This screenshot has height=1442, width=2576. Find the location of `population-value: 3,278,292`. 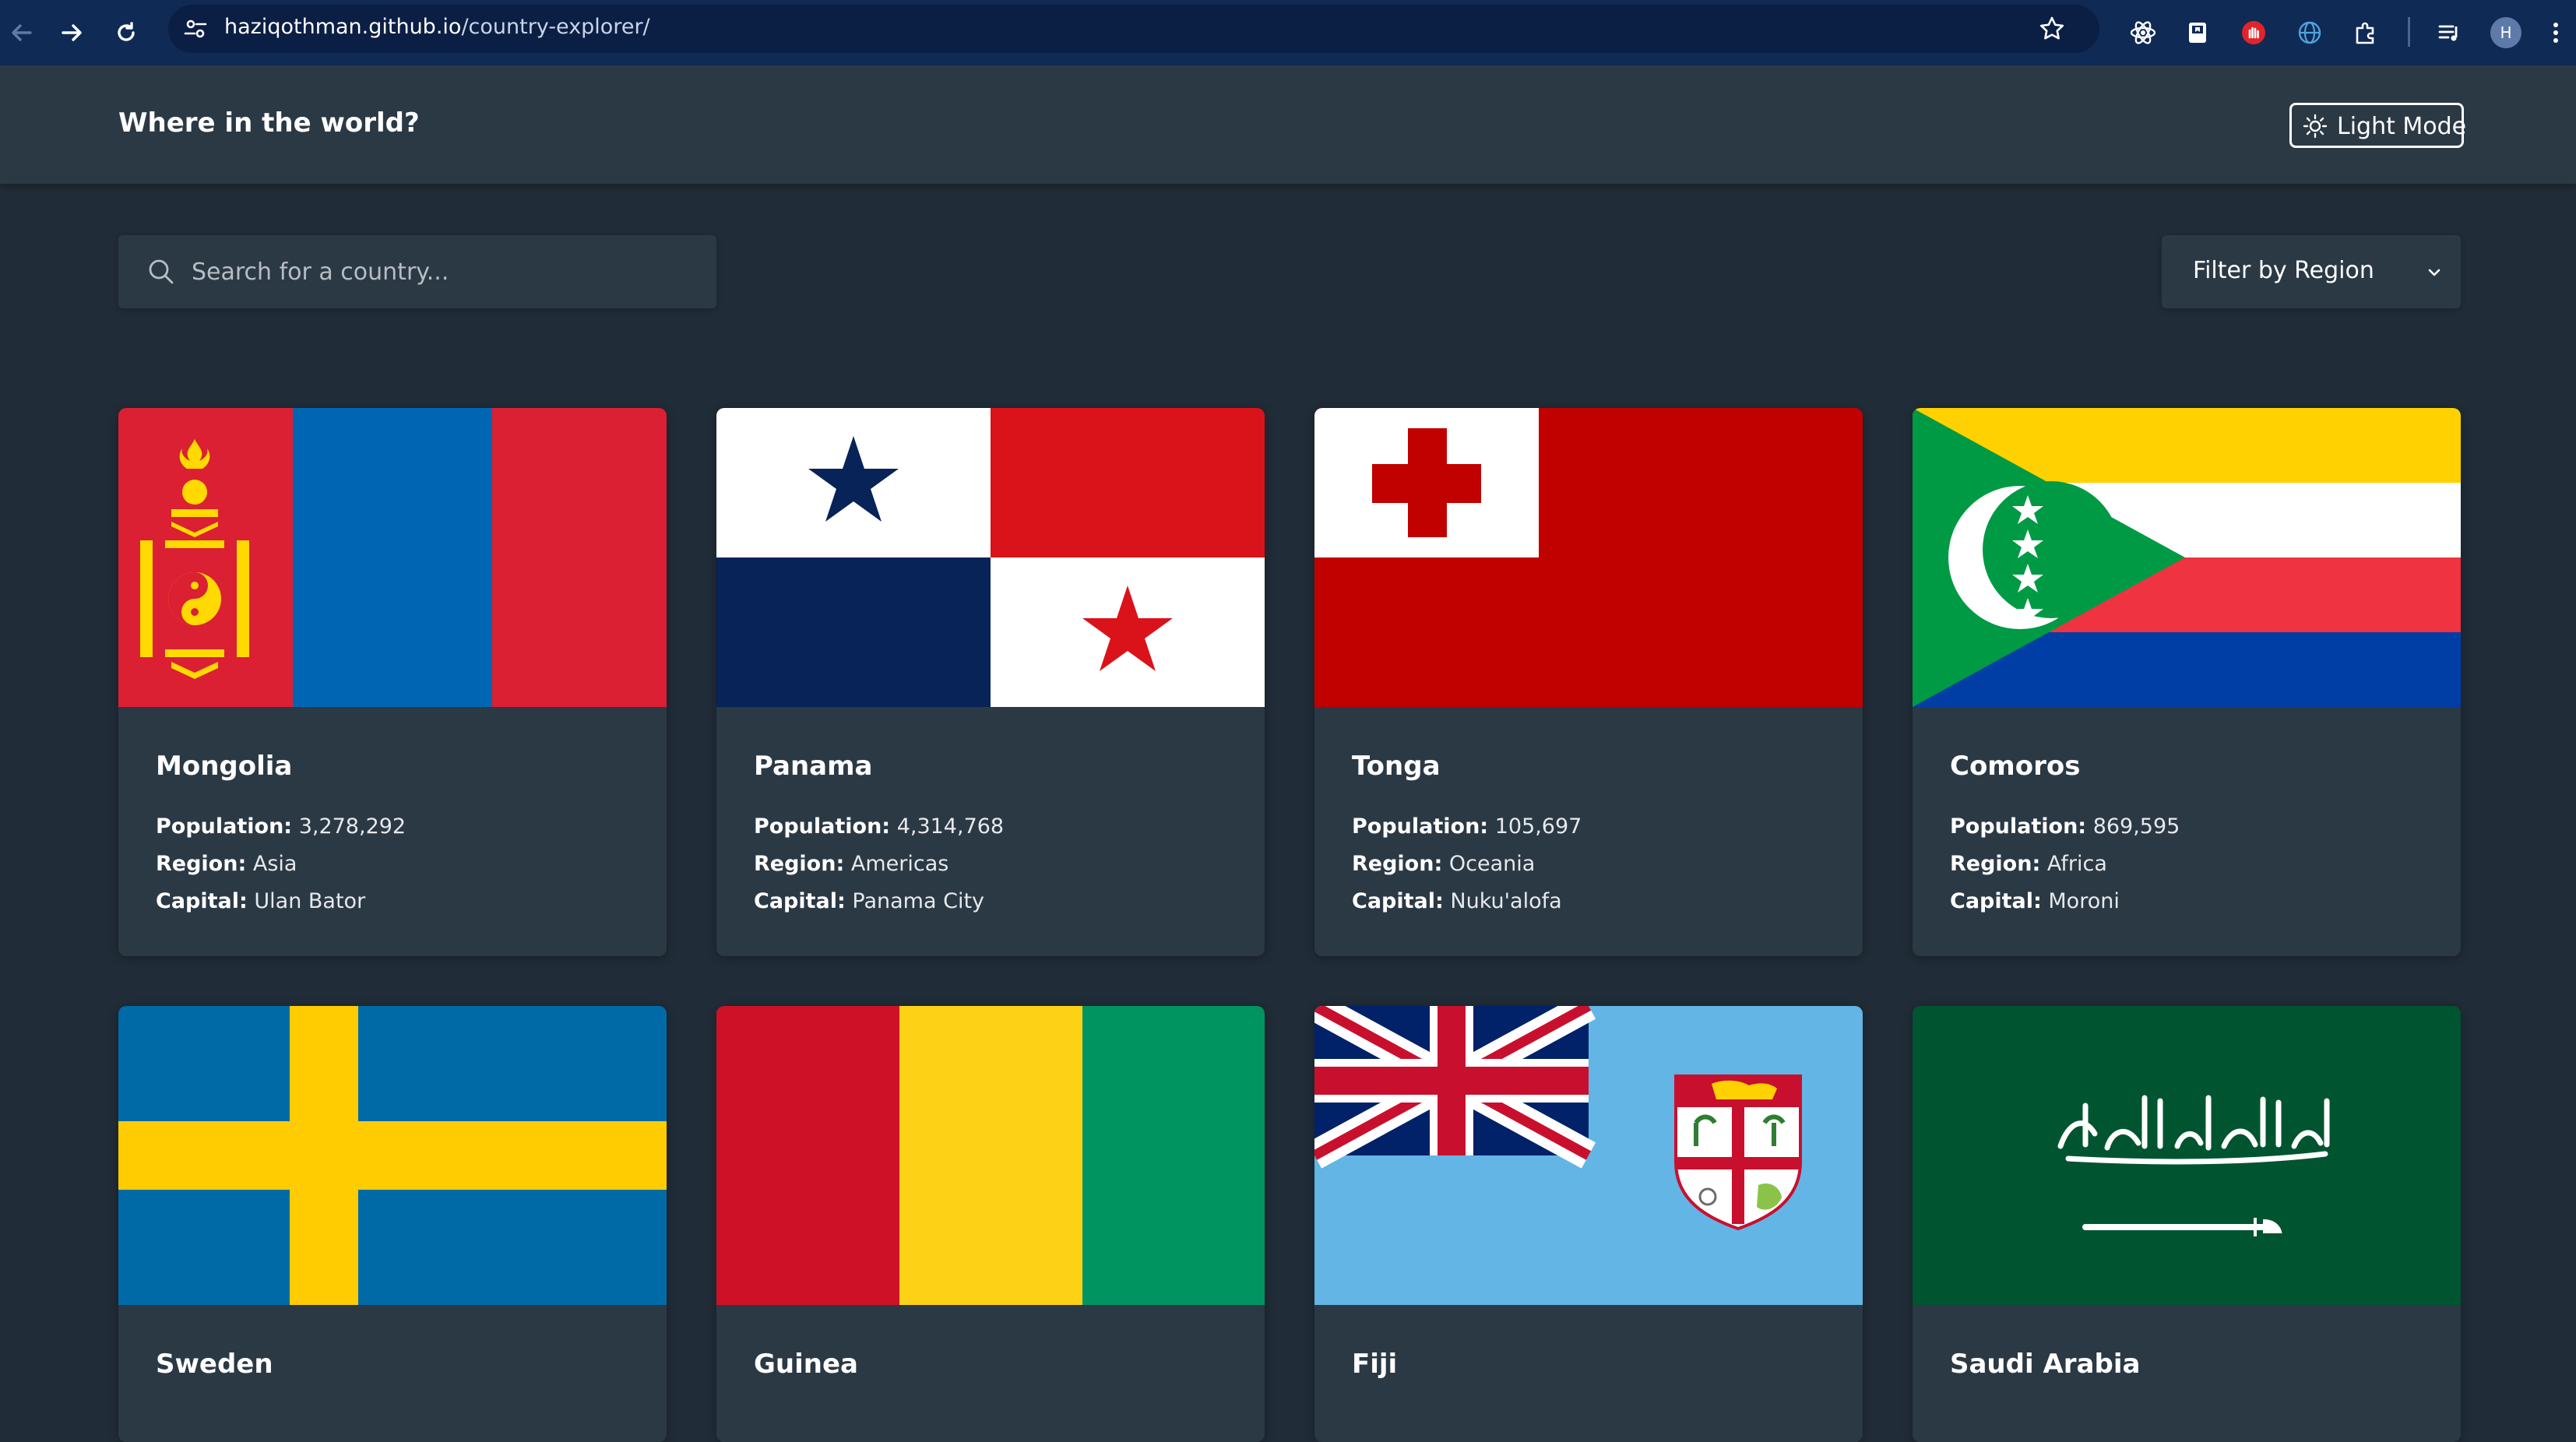

population-value: 3,278,292 is located at coordinates (352, 826).